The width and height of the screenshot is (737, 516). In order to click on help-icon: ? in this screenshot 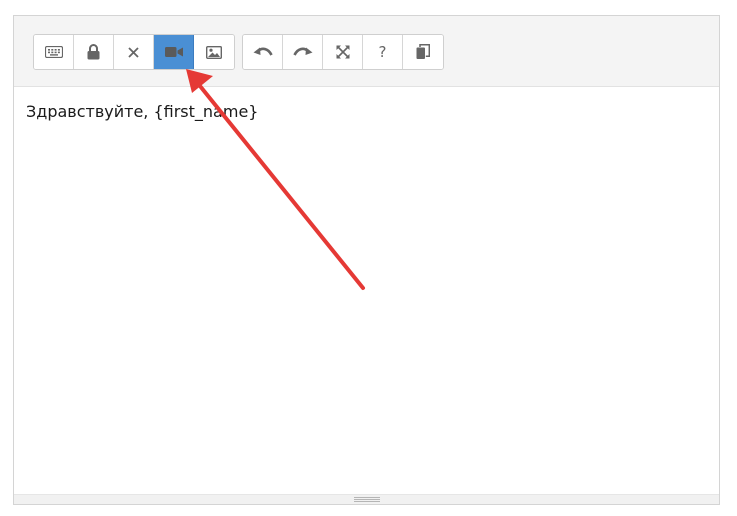, I will do `click(382, 52)`.